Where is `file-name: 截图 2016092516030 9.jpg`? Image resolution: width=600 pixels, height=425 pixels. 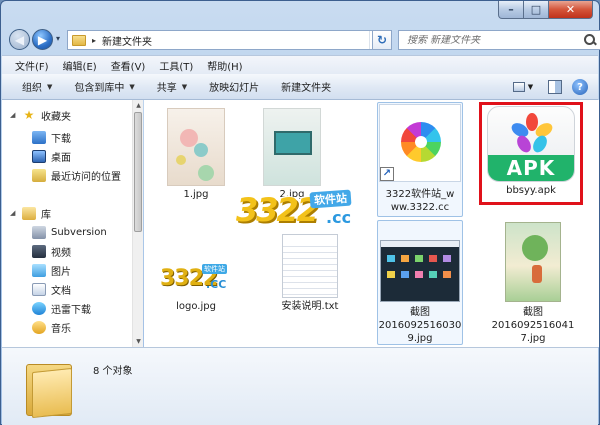 file-name: 截图 2016092516030 9.jpg is located at coordinates (420, 325).